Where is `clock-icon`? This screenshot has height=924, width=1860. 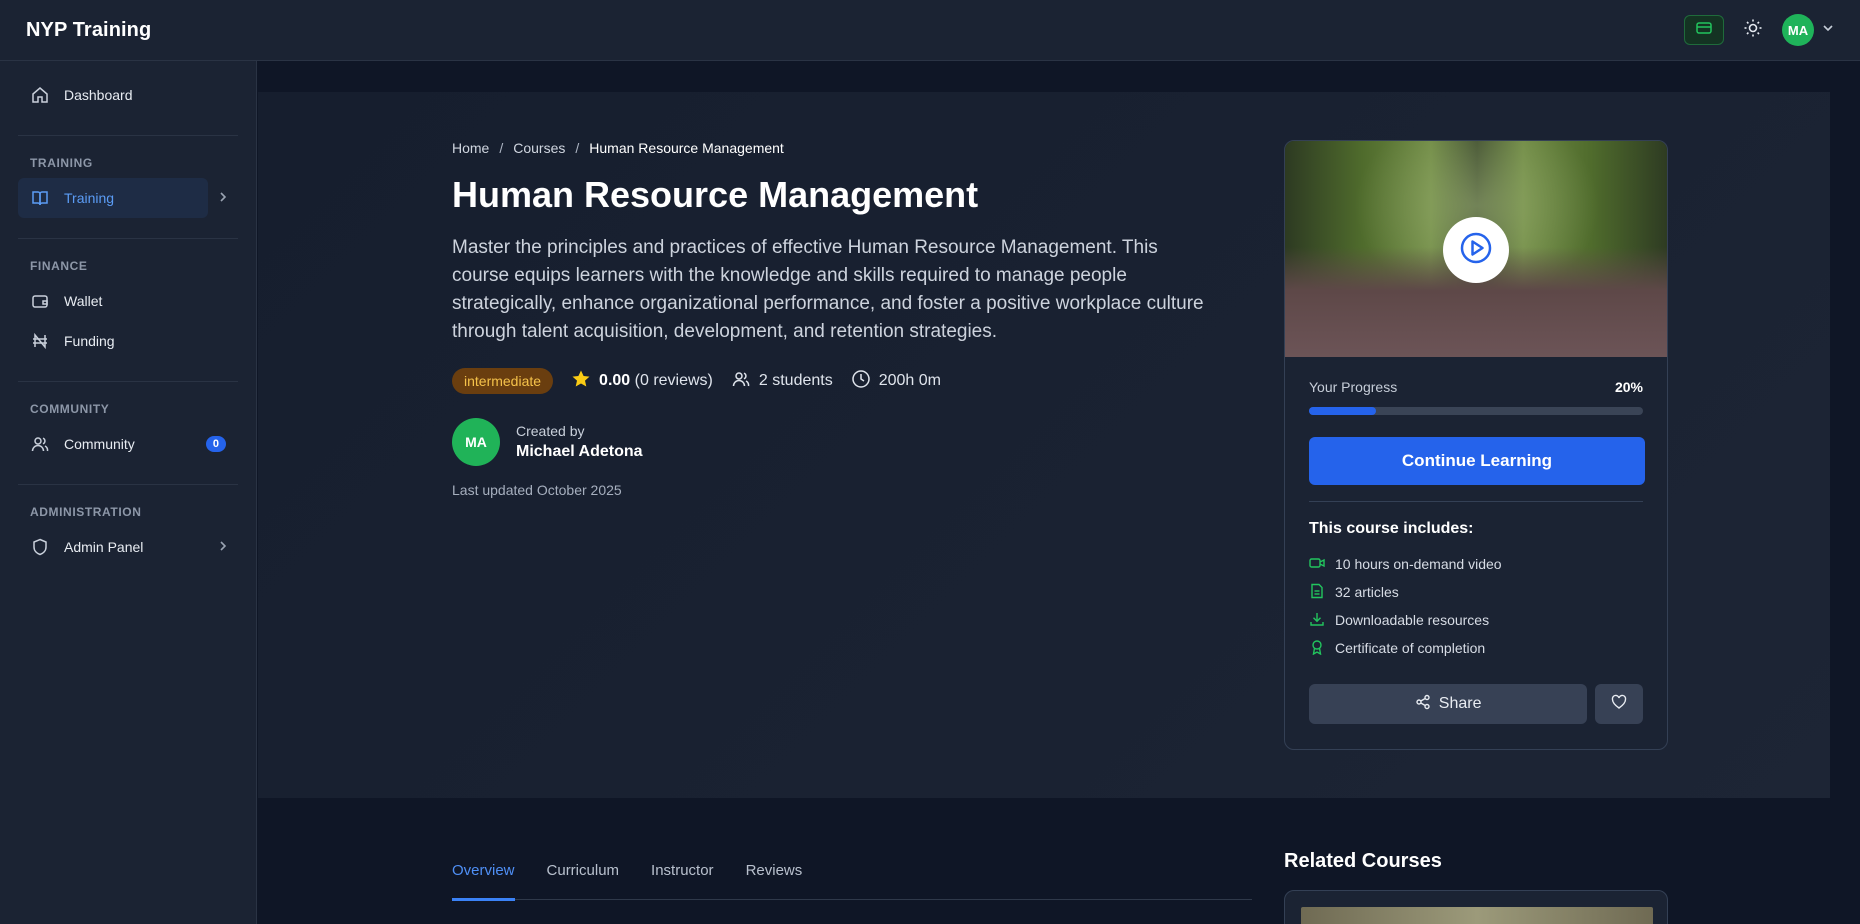 clock-icon is located at coordinates (861, 381).